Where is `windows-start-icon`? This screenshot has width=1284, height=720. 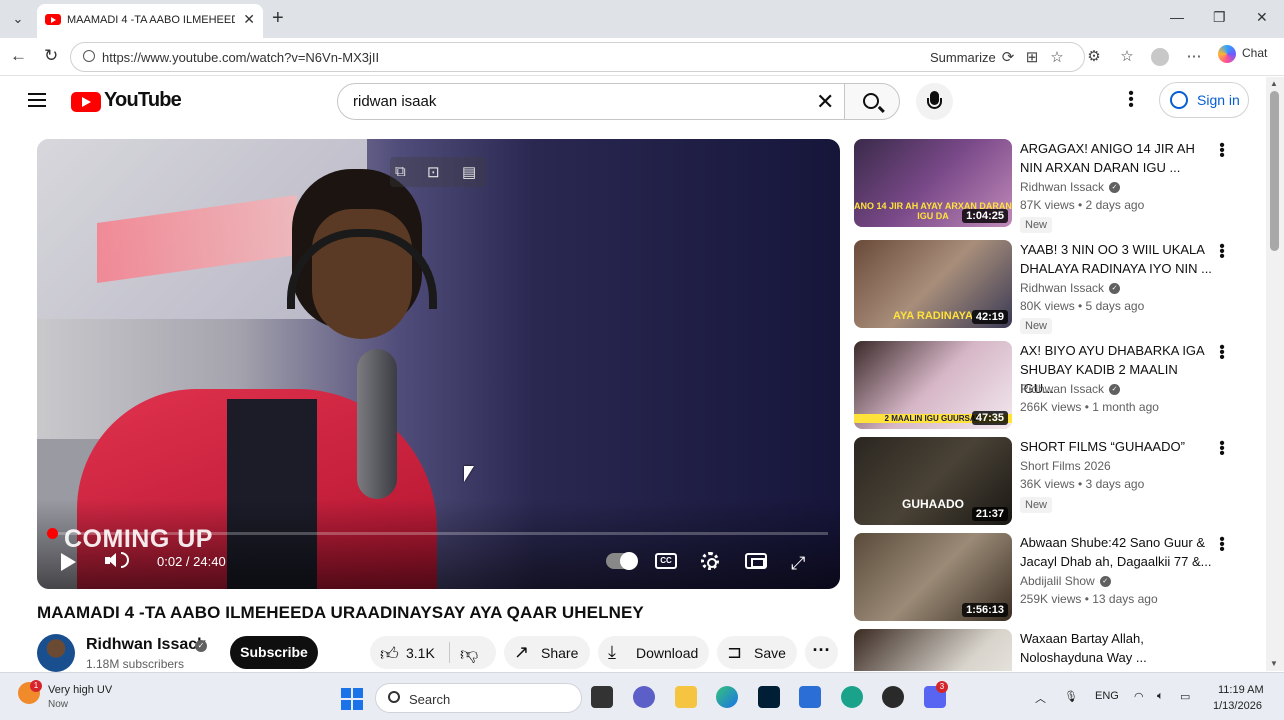
windows-start-icon is located at coordinates (352, 699).